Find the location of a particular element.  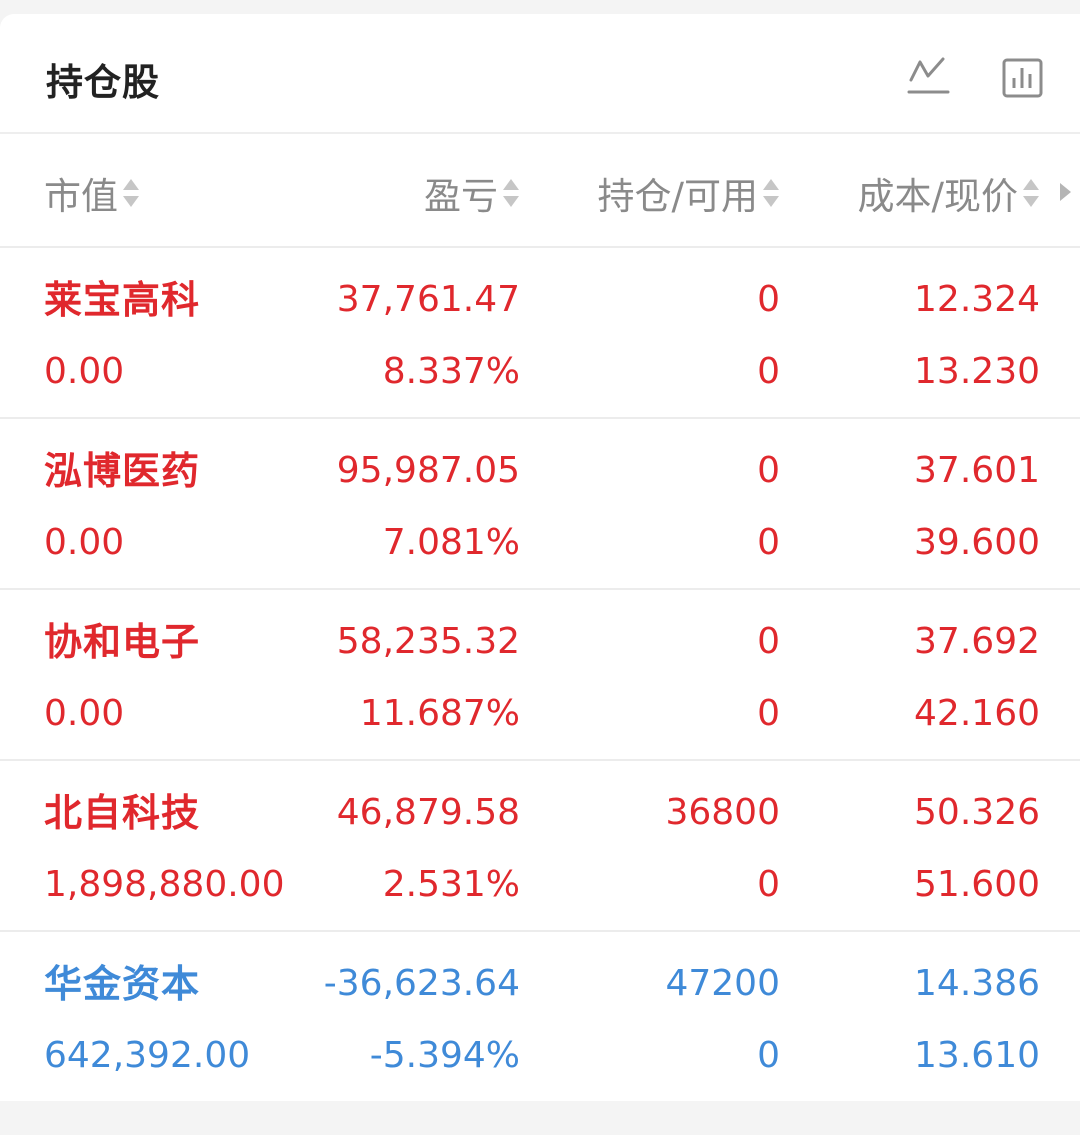

card-header: 持仓股 is located at coordinates (540, 74).